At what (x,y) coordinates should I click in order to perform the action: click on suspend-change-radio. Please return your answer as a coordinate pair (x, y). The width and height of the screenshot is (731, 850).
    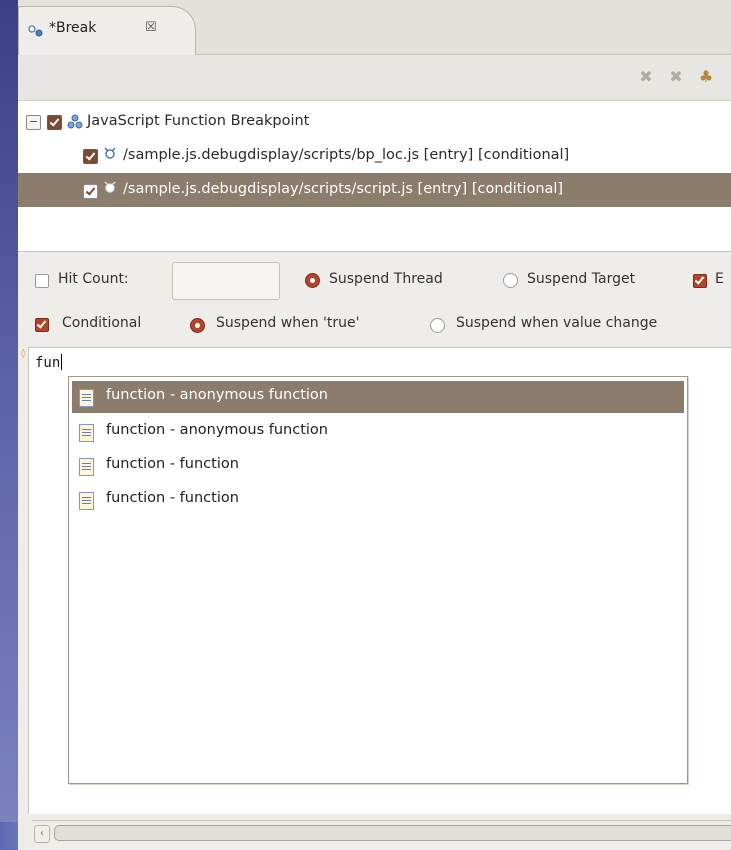
    Looking at the image, I should click on (437, 325).